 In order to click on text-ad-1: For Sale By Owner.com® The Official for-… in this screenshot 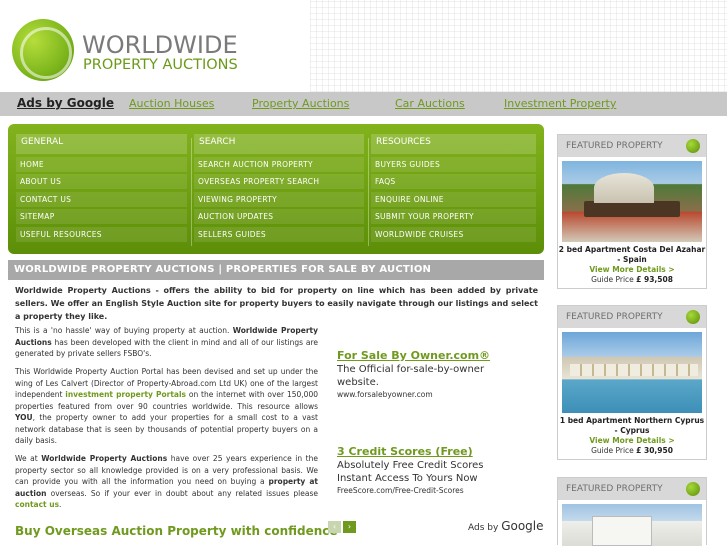, I will do `click(437, 374)`.